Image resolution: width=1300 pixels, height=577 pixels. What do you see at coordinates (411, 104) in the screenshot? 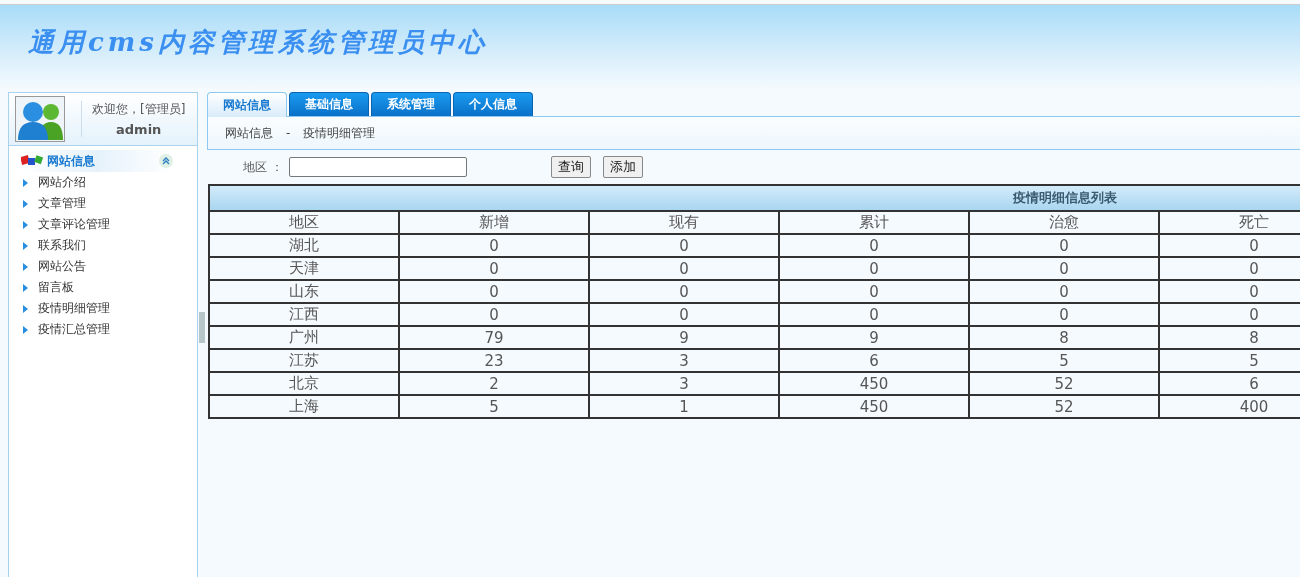
I see `tab: 系统管理` at bounding box center [411, 104].